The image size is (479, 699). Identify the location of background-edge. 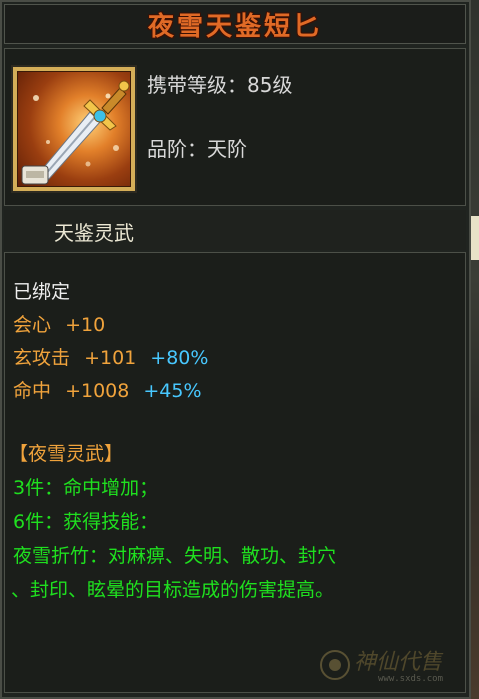
(475, 349).